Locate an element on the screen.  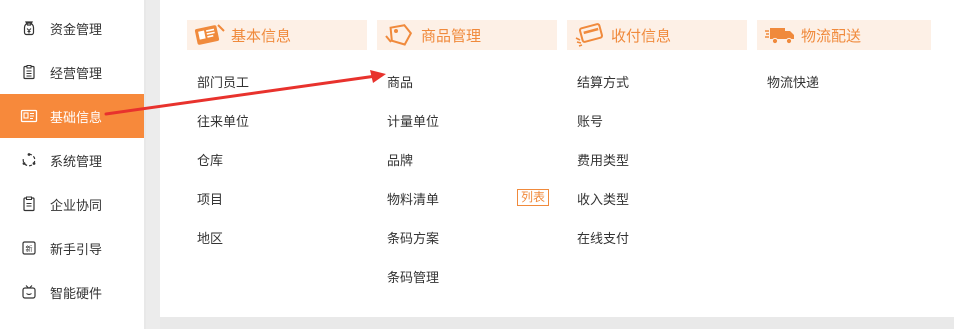
sidebar-item-collaboration: 企业协同 is located at coordinates (72, 204).